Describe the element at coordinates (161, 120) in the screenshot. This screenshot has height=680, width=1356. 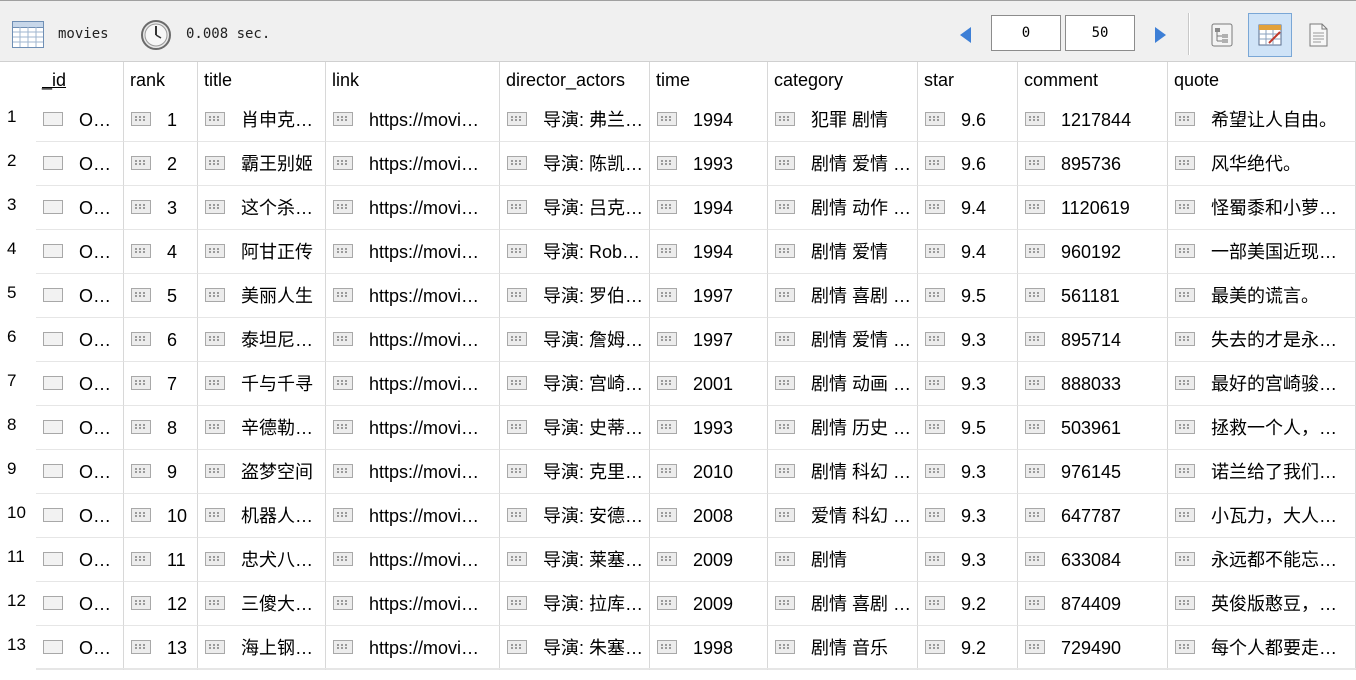
I see `cell-rank: 1` at that location.